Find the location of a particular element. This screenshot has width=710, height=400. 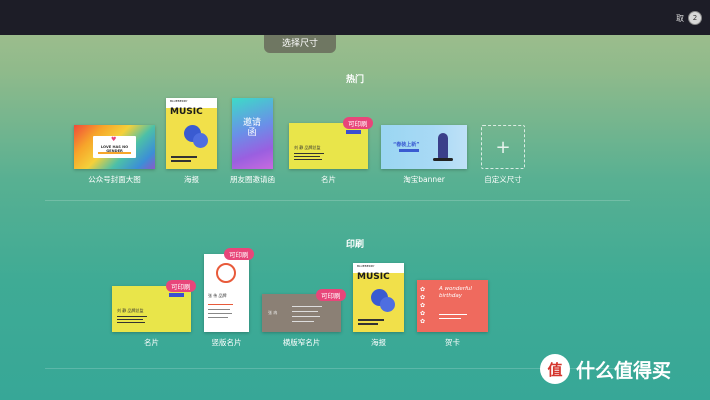

template-card-business-card: 刘 静 品牌总监 可印刷 名片 is located at coordinates (331, 150).